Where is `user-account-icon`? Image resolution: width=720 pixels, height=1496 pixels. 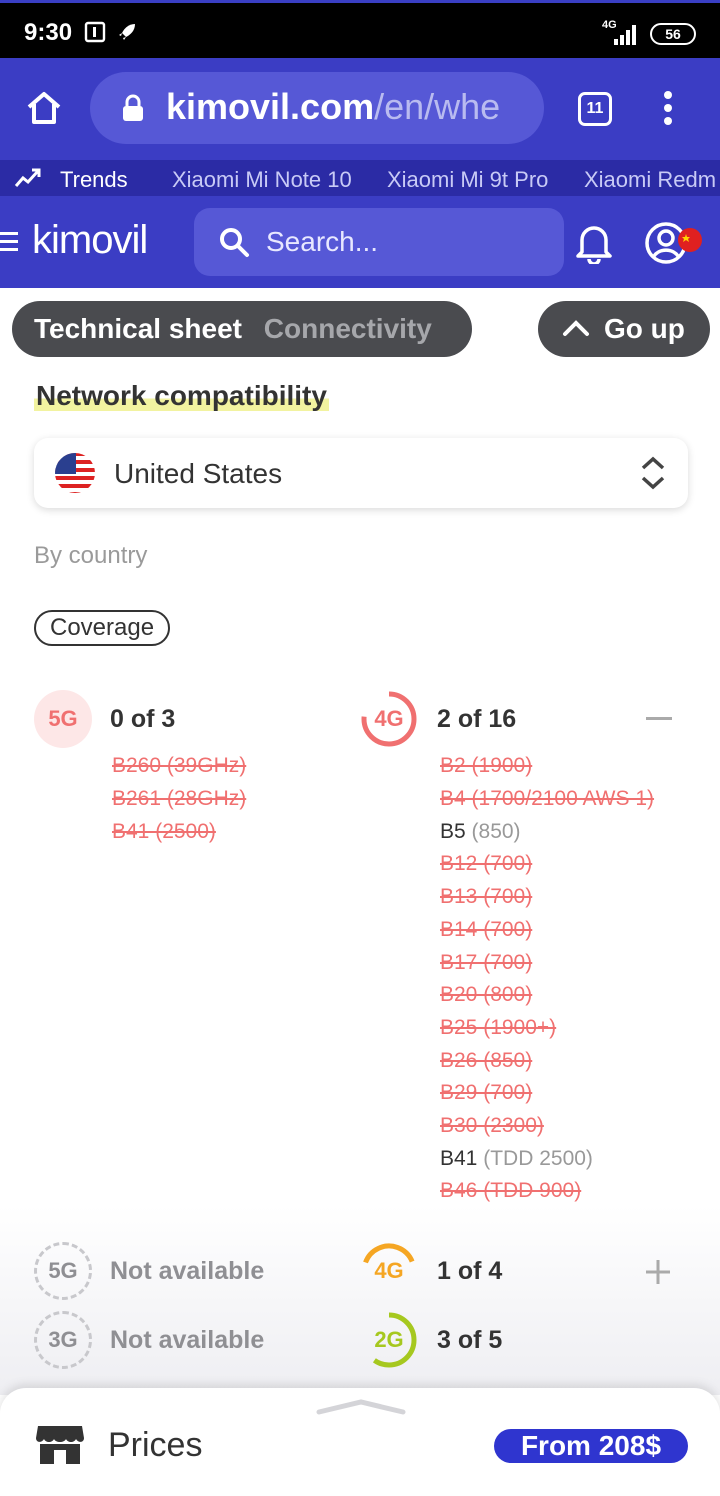 user-account-icon is located at coordinates (676, 243).